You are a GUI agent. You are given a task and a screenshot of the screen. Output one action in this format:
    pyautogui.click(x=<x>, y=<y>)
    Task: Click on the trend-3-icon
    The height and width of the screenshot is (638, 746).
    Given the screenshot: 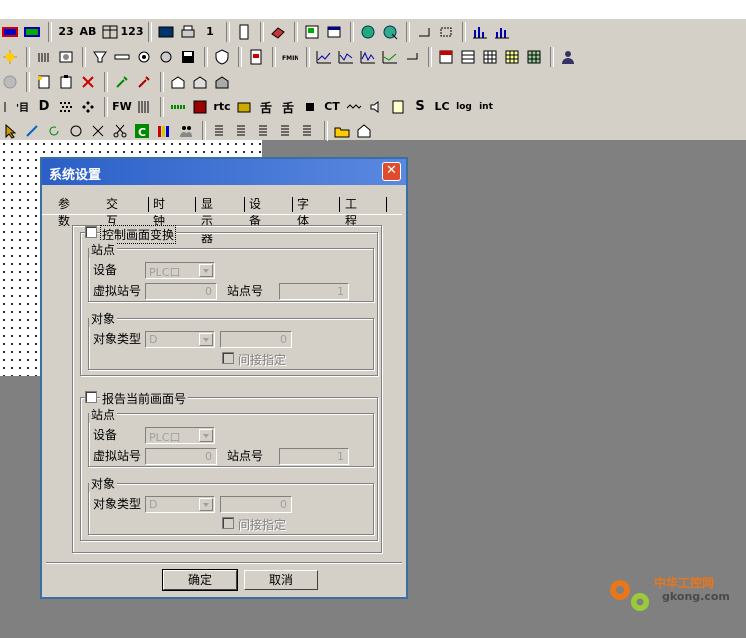 What is the action you would take?
    pyautogui.click(x=368, y=57)
    